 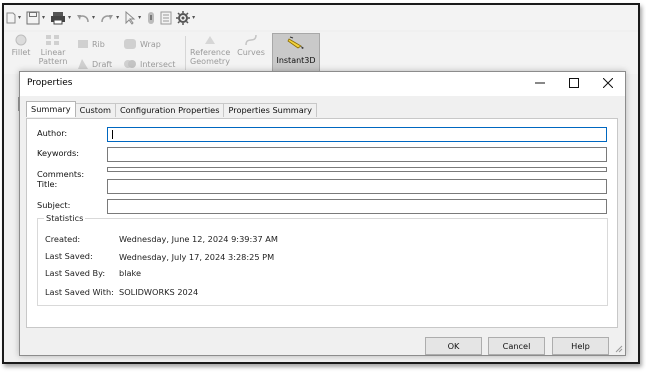 What do you see at coordinates (65, 218) in the screenshot?
I see `statistics-legend: Statistics` at bounding box center [65, 218].